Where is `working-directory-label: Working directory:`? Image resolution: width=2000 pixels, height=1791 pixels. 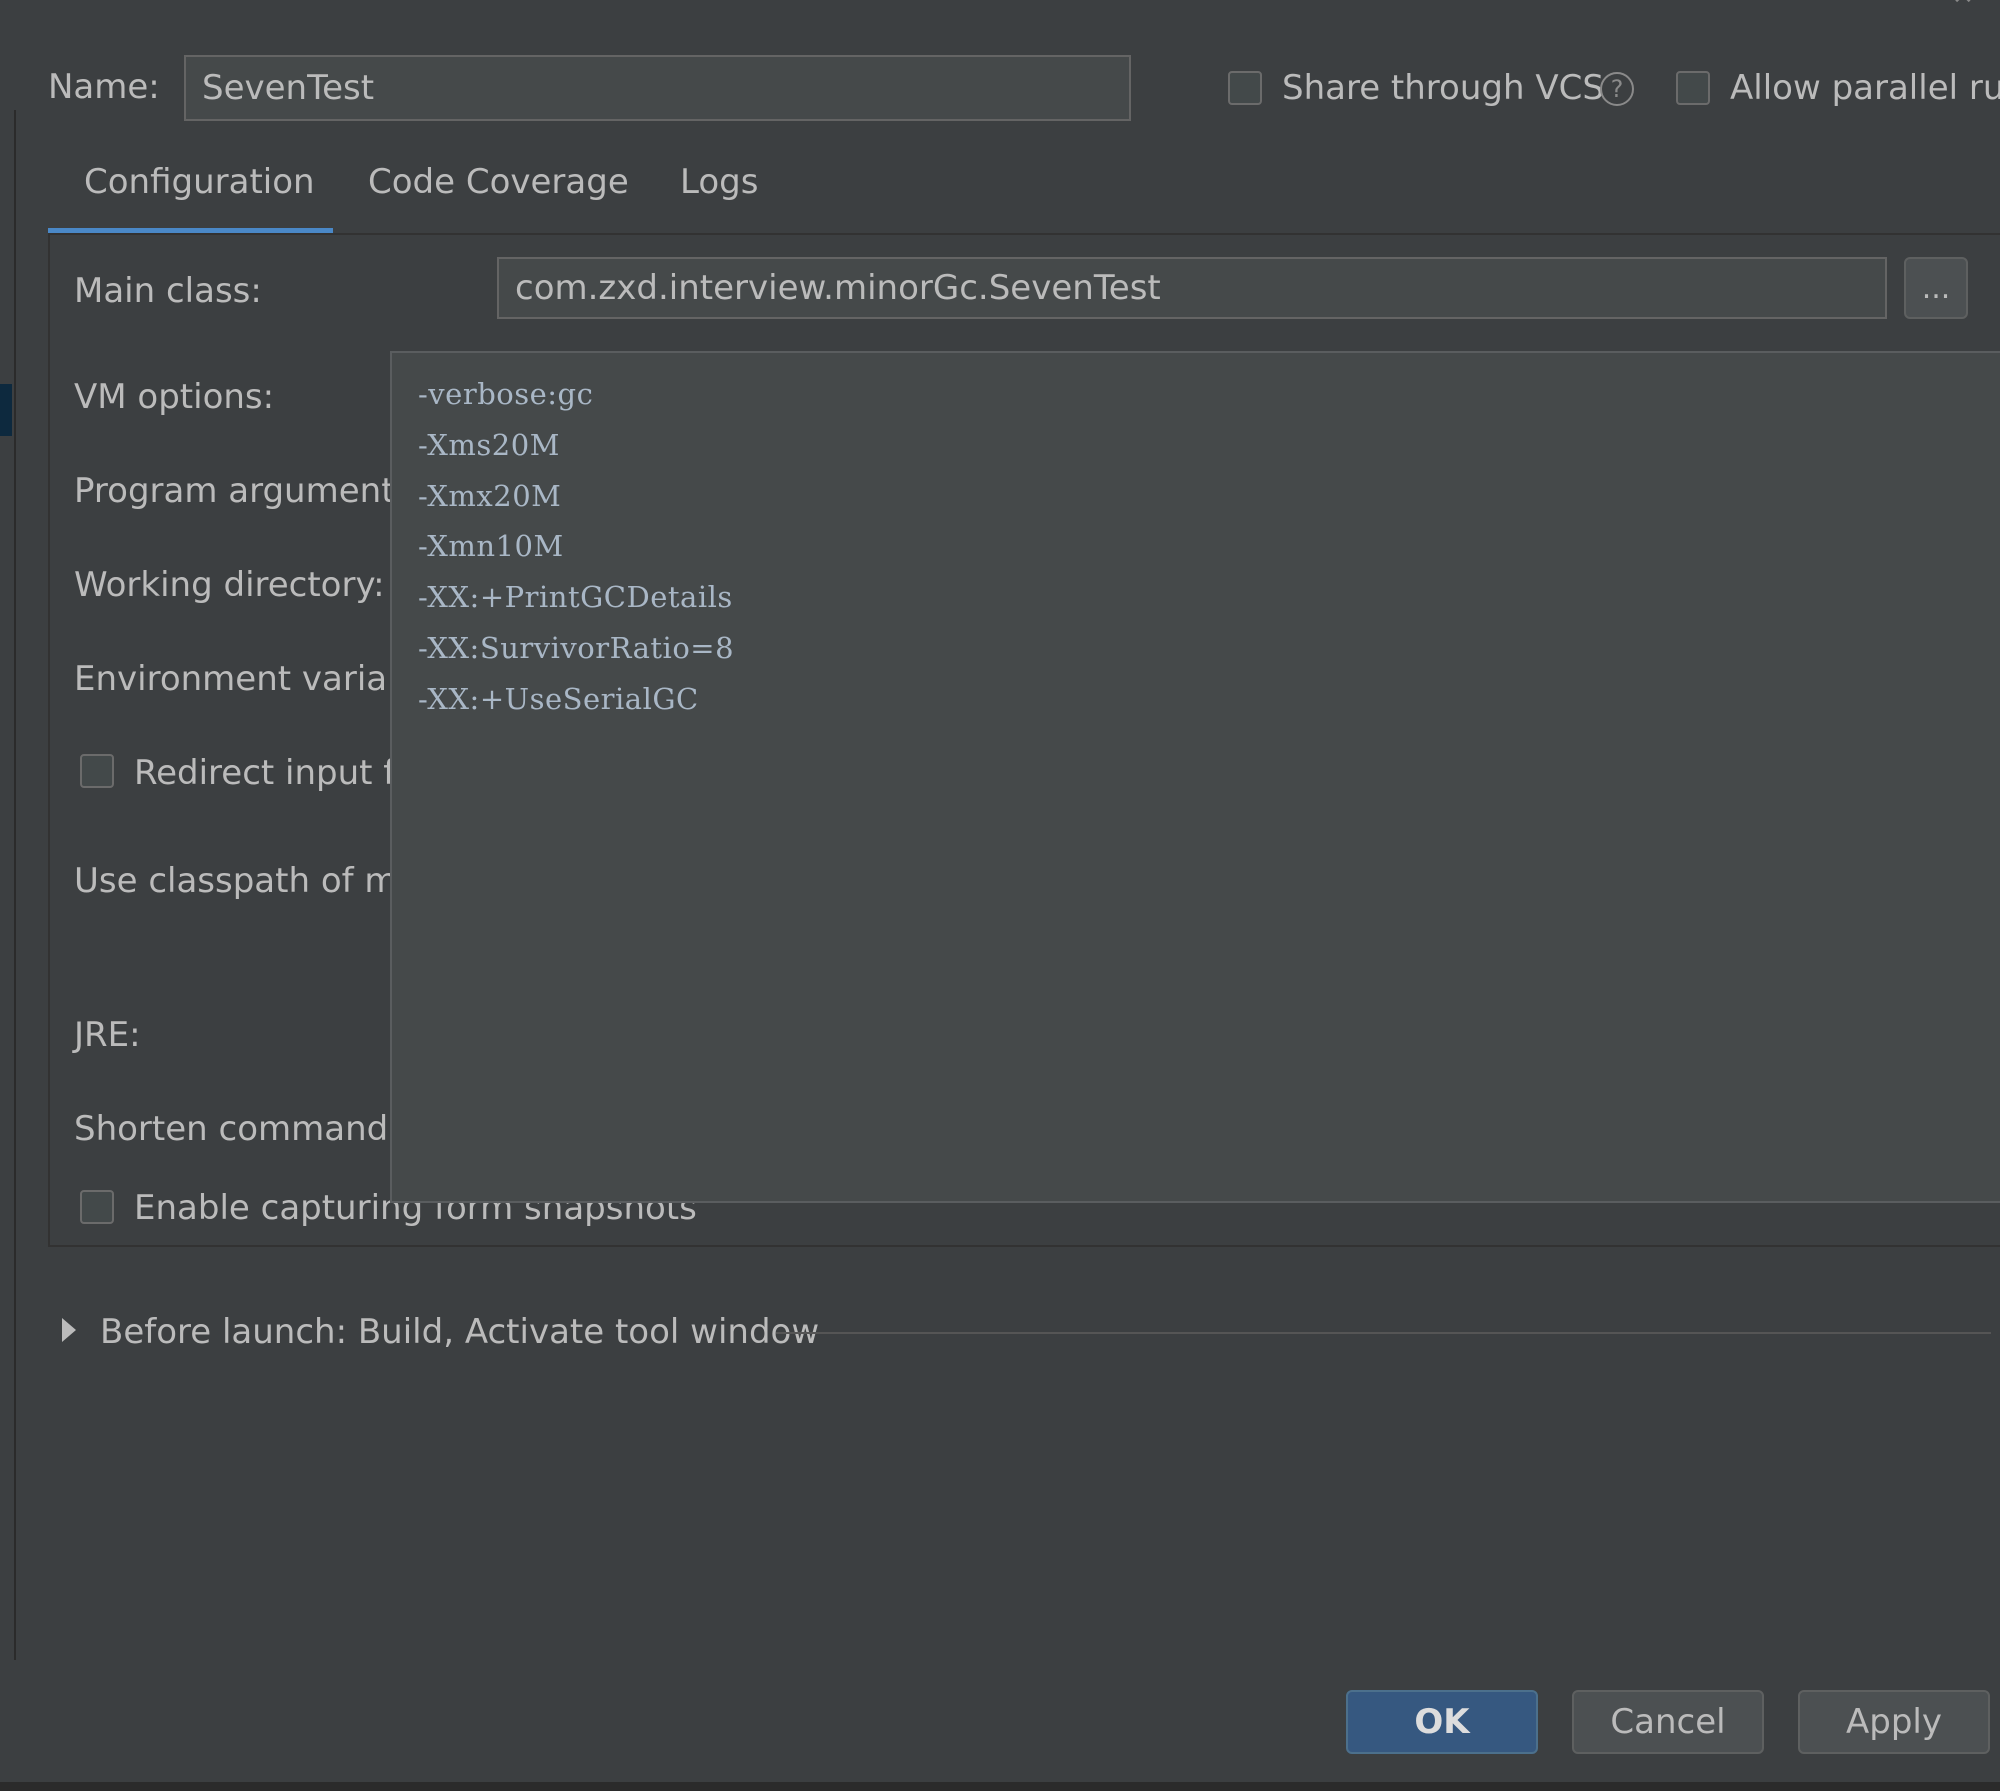 working-directory-label: Working directory: is located at coordinates (229, 585).